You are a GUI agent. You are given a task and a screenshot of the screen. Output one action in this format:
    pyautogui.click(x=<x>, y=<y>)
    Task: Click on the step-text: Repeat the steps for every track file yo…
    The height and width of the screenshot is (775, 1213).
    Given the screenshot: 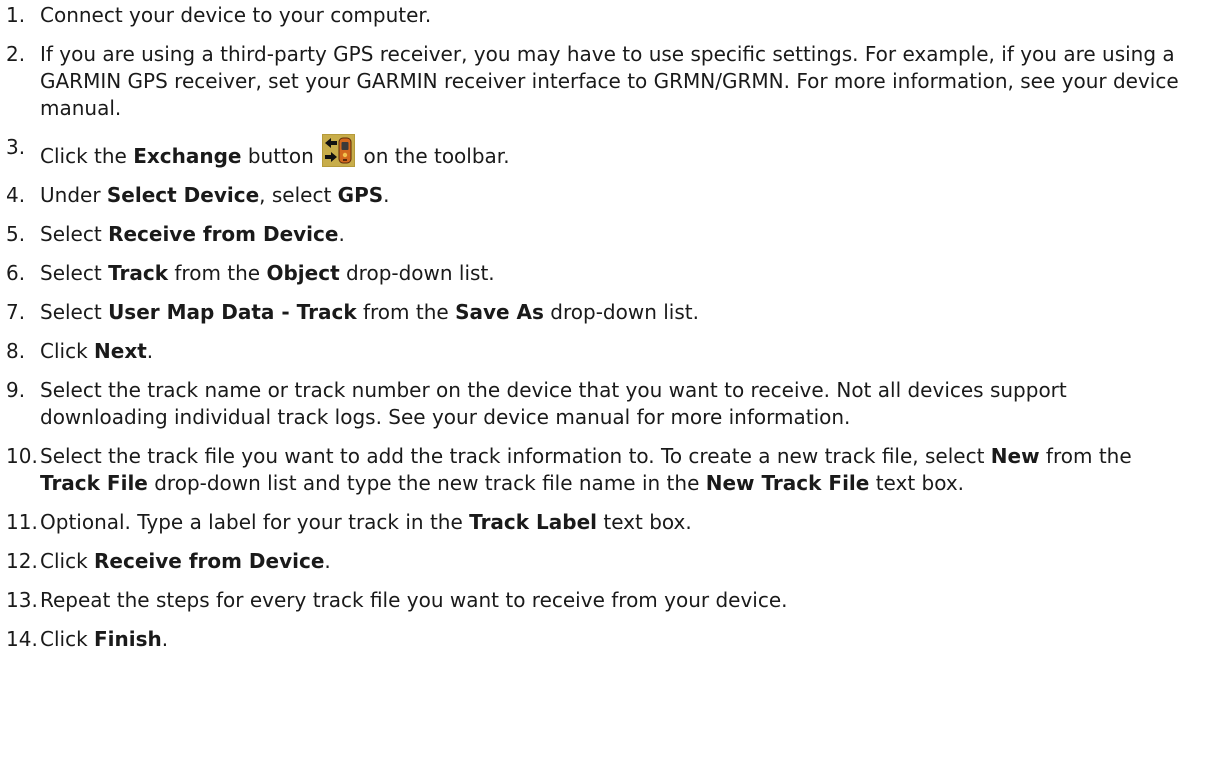 What is the action you would take?
    pyautogui.click(x=414, y=600)
    